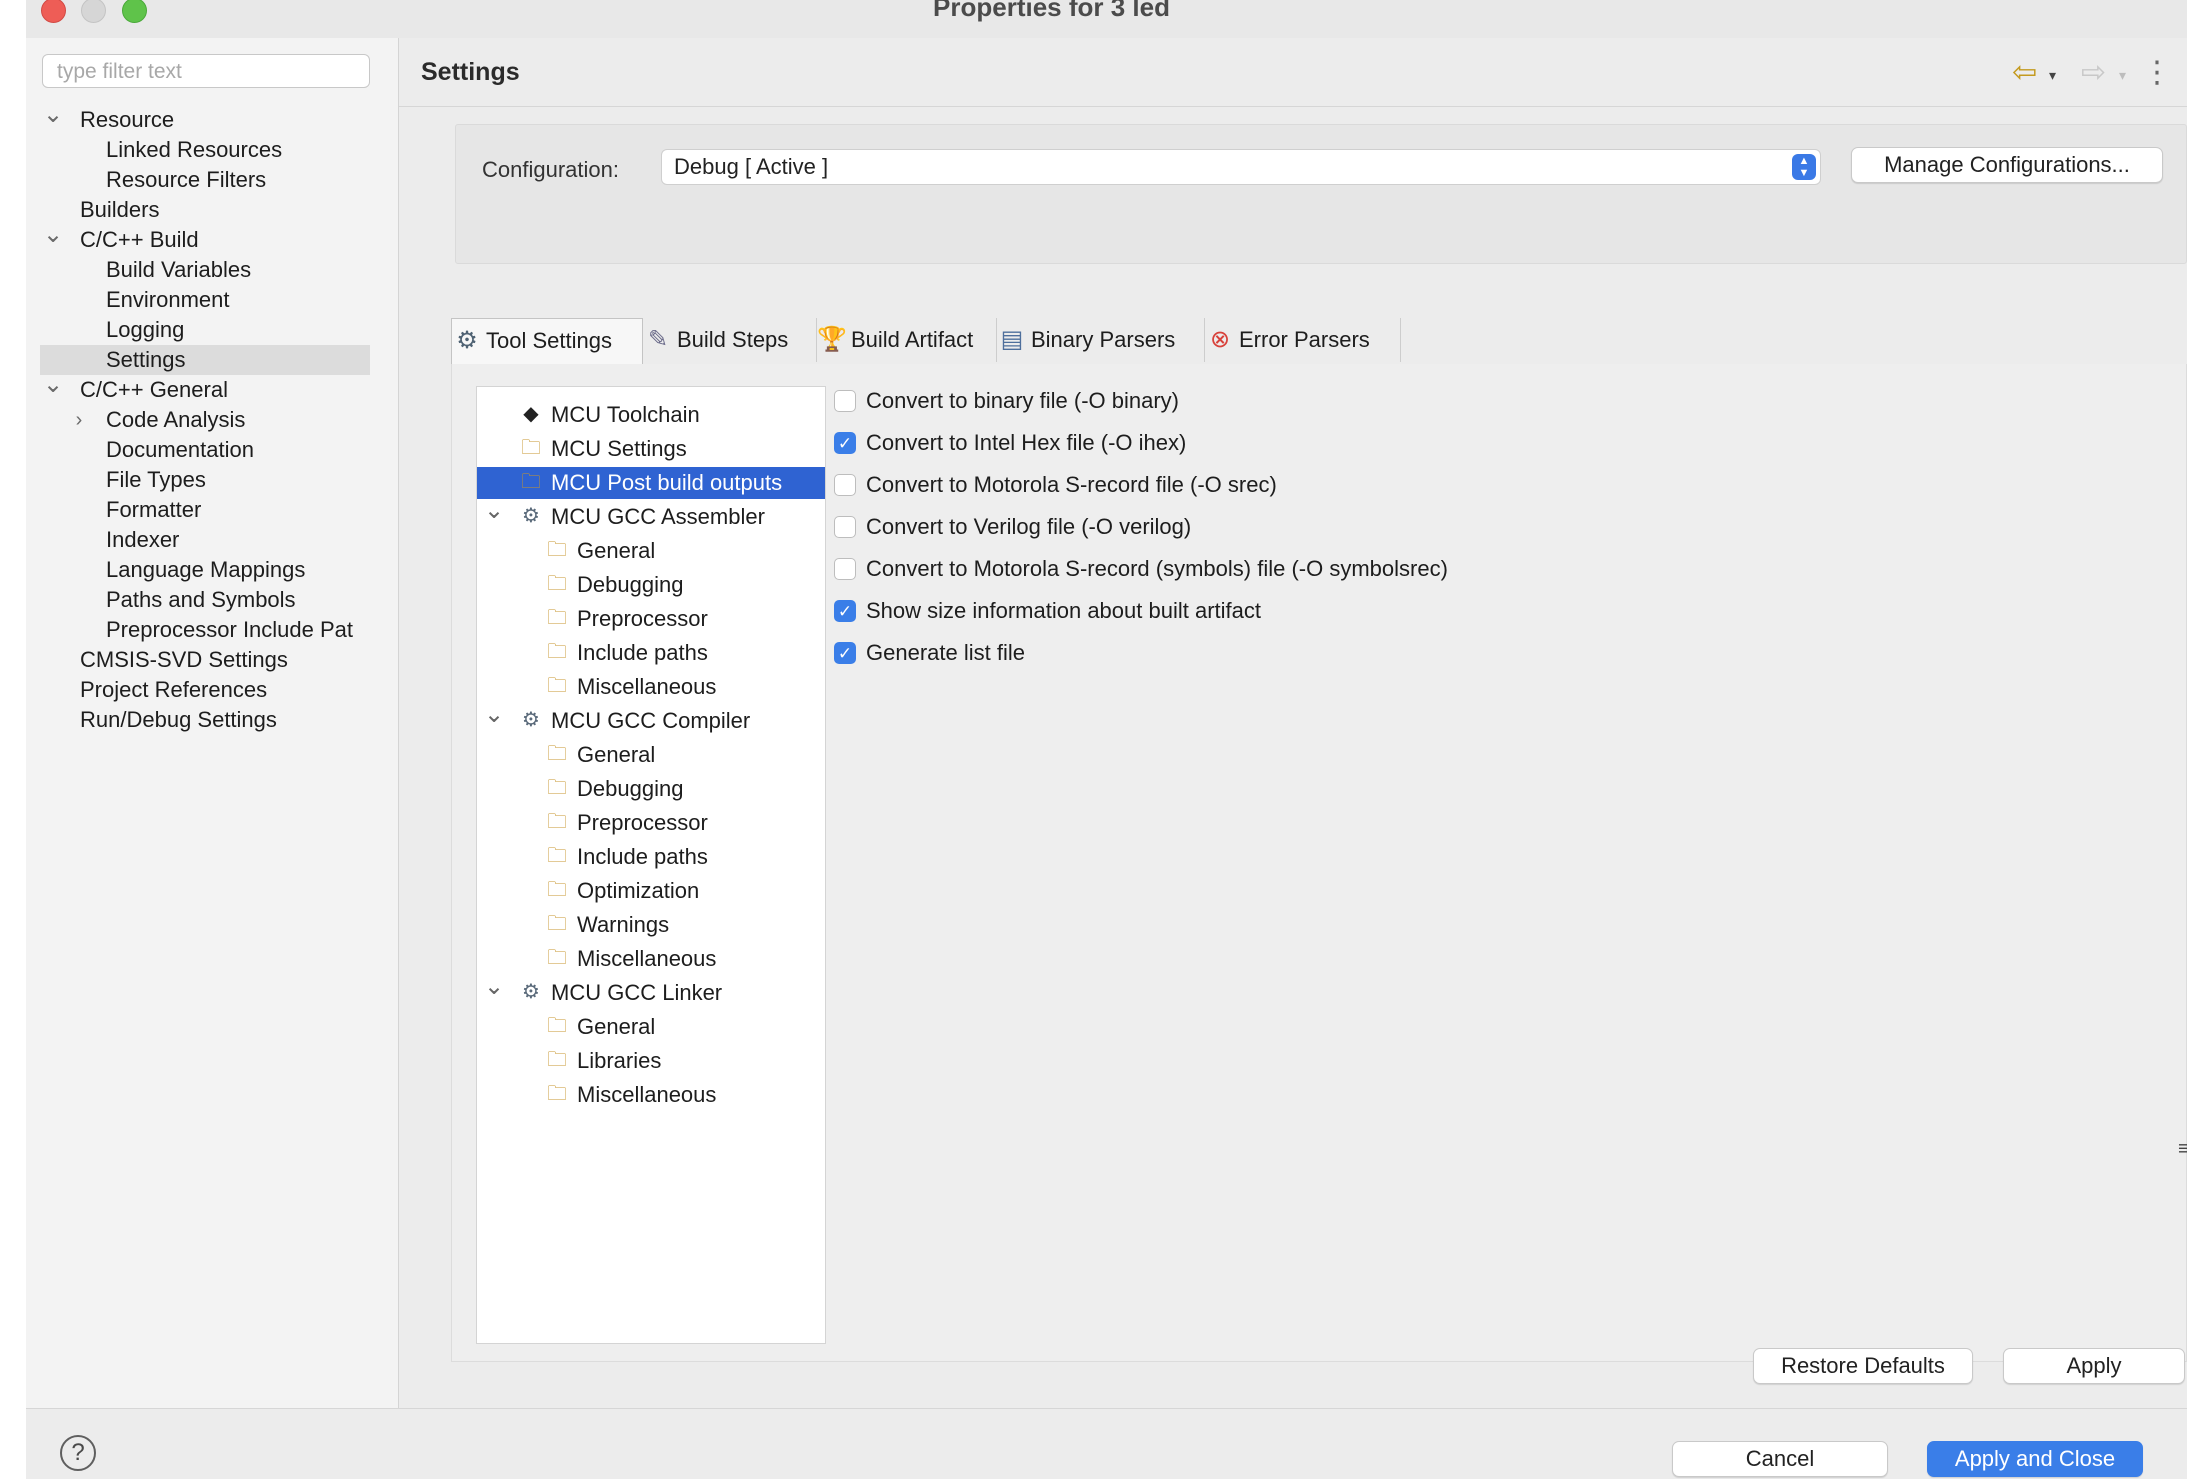 The width and height of the screenshot is (2187, 1479). Describe the element at coordinates (2157, 73) in the screenshot. I see `more-options-icon: ⋮` at that location.